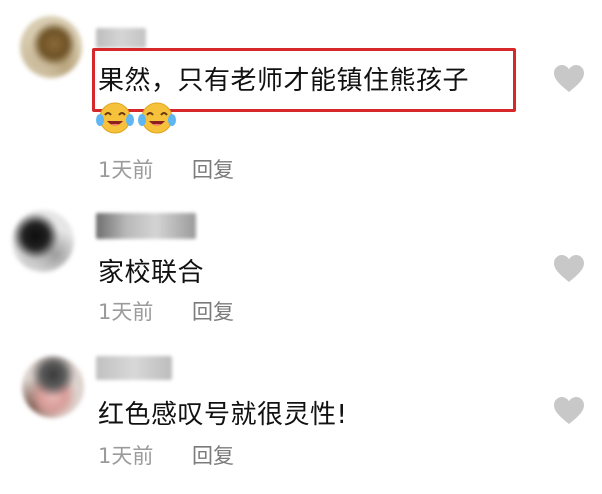 Image resolution: width=602 pixels, height=494 pixels. I want to click on comment-text: 家校联合, so click(151, 273).